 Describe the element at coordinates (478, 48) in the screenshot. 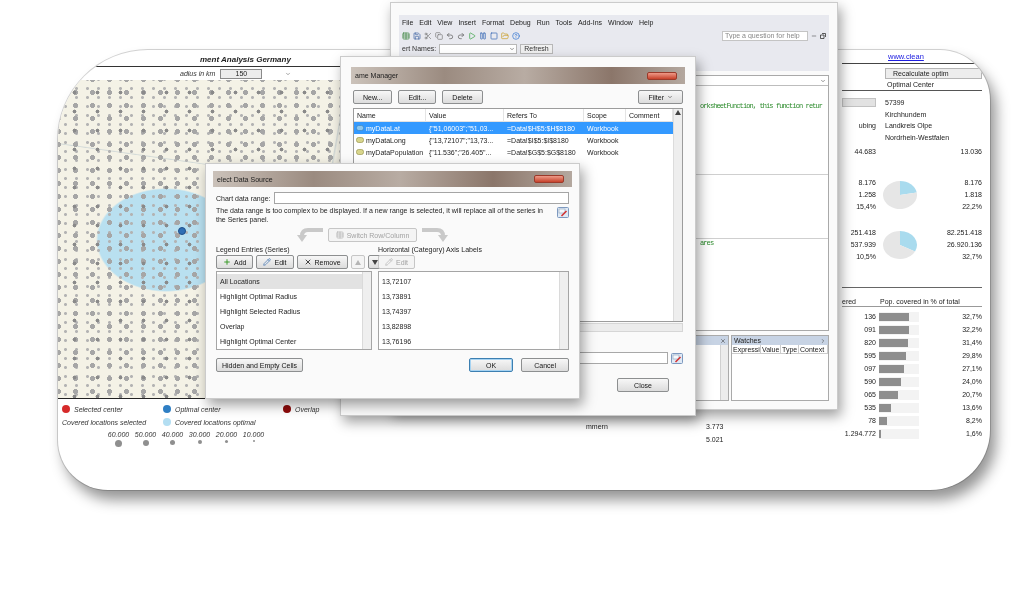

I see `names-dropdown` at that location.